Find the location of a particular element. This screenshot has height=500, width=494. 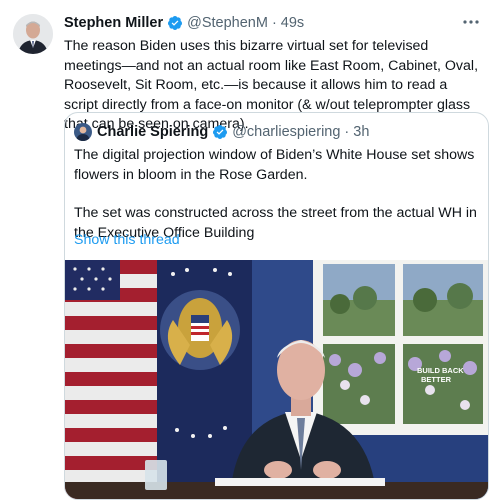

more-horizontal-icon is located at coordinates (471, 22).